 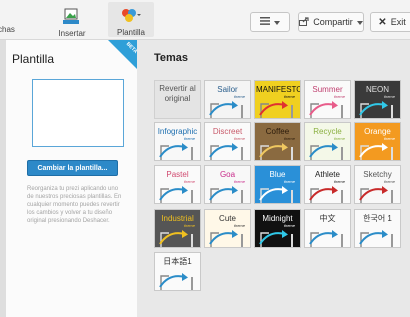 I want to click on themes-title: Temas, so click(x=171, y=58).